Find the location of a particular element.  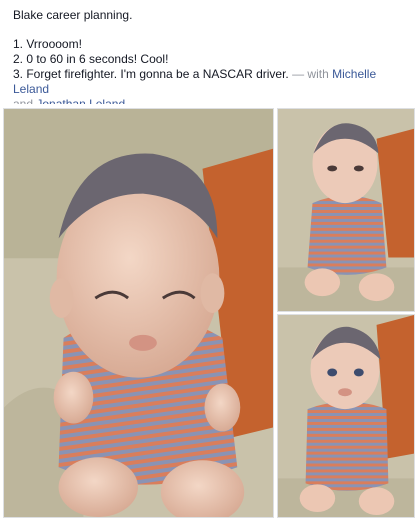

photo-top-right is located at coordinates (346, 210).